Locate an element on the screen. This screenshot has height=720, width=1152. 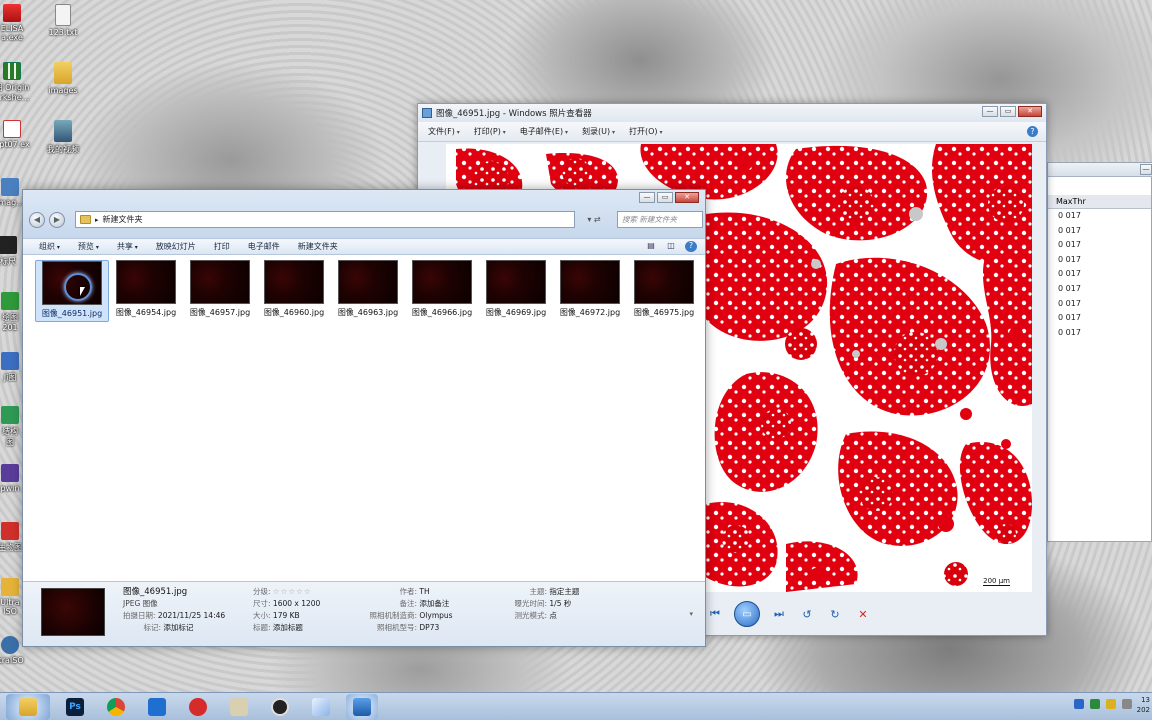
details-size: 179 KB is located at coordinates (286, 615).